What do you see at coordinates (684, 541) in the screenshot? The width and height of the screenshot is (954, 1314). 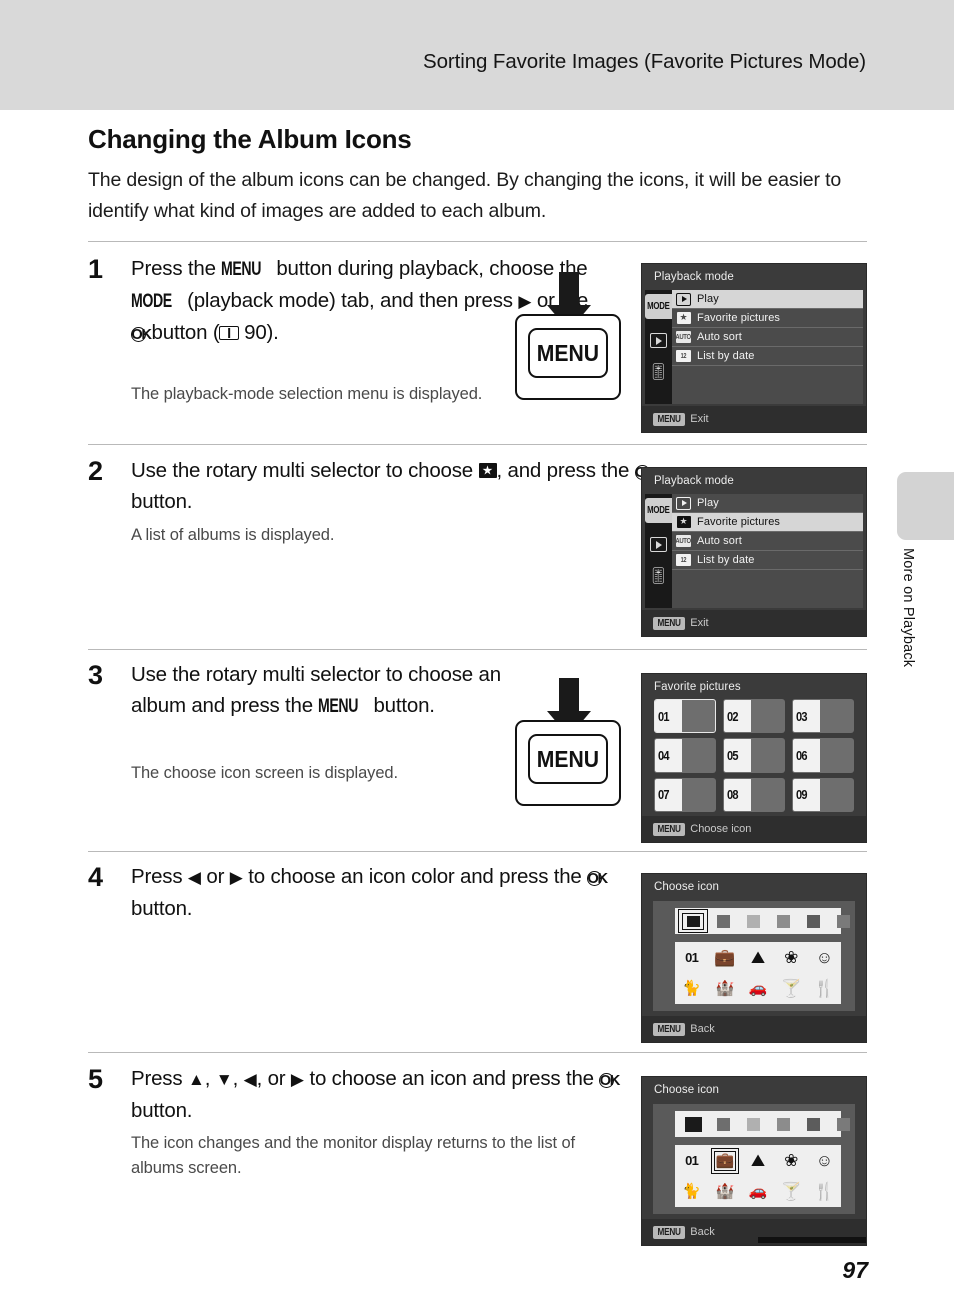 I see `auto-sort-icon: AUTO` at bounding box center [684, 541].